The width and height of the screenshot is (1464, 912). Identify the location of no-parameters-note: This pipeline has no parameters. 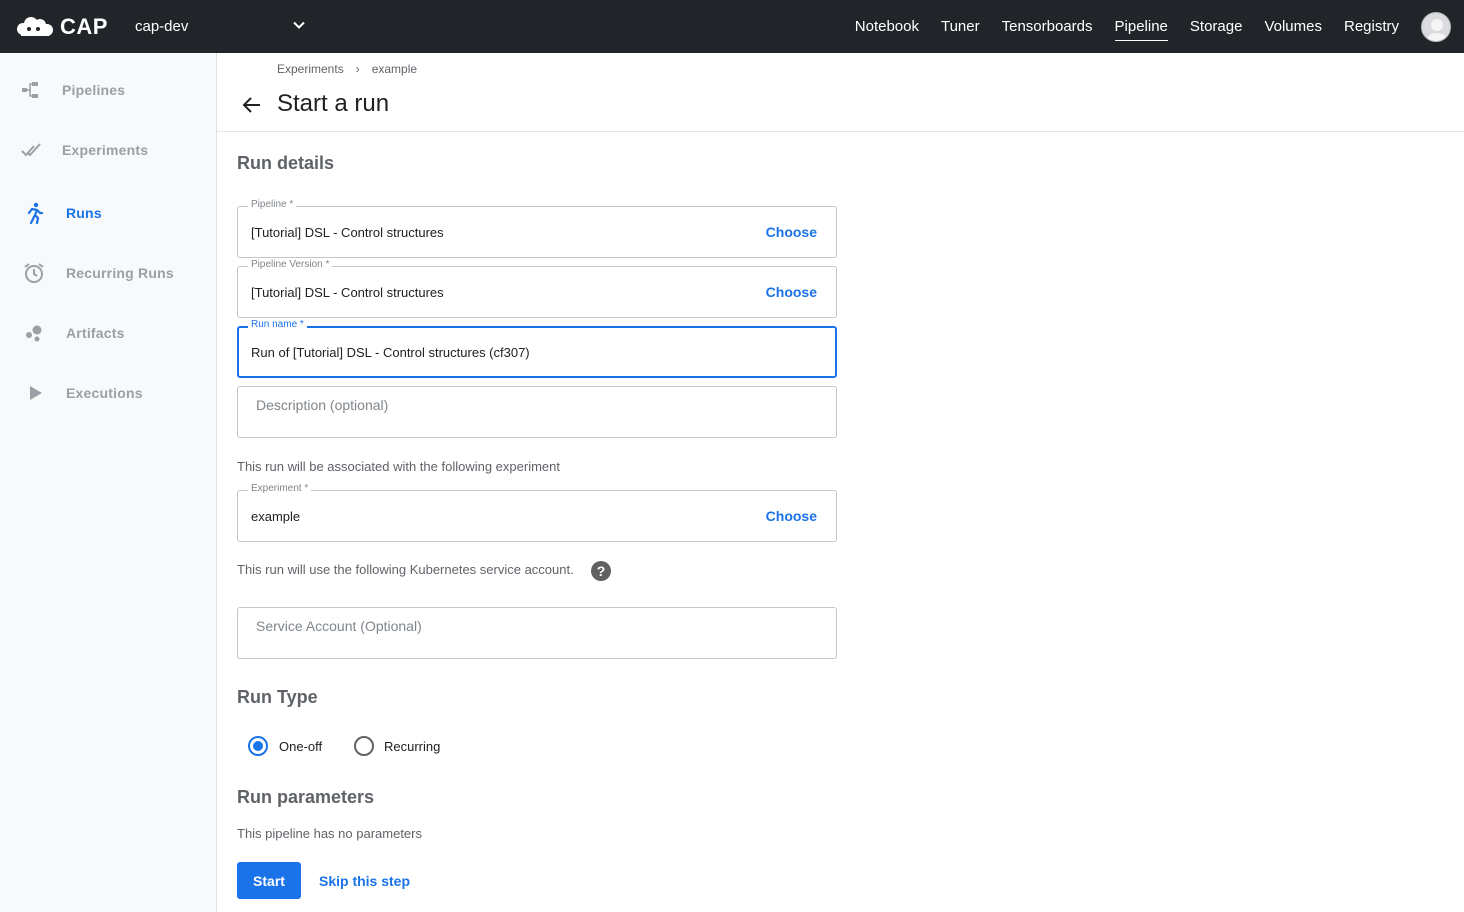
(329, 833).